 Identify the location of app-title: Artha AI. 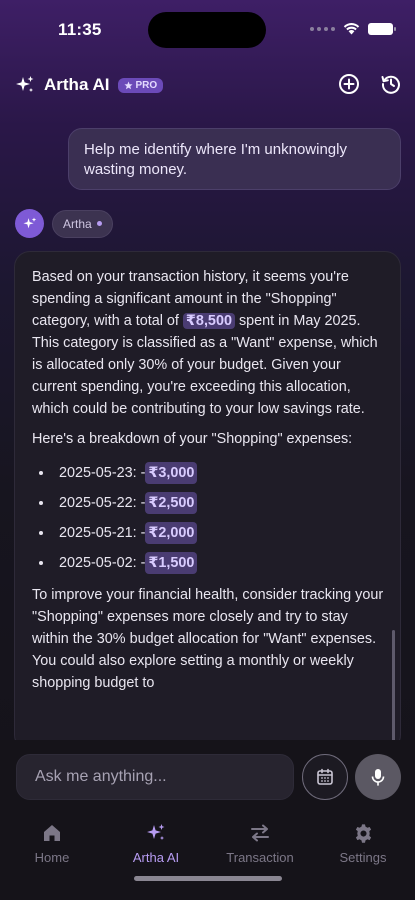
(77, 84).